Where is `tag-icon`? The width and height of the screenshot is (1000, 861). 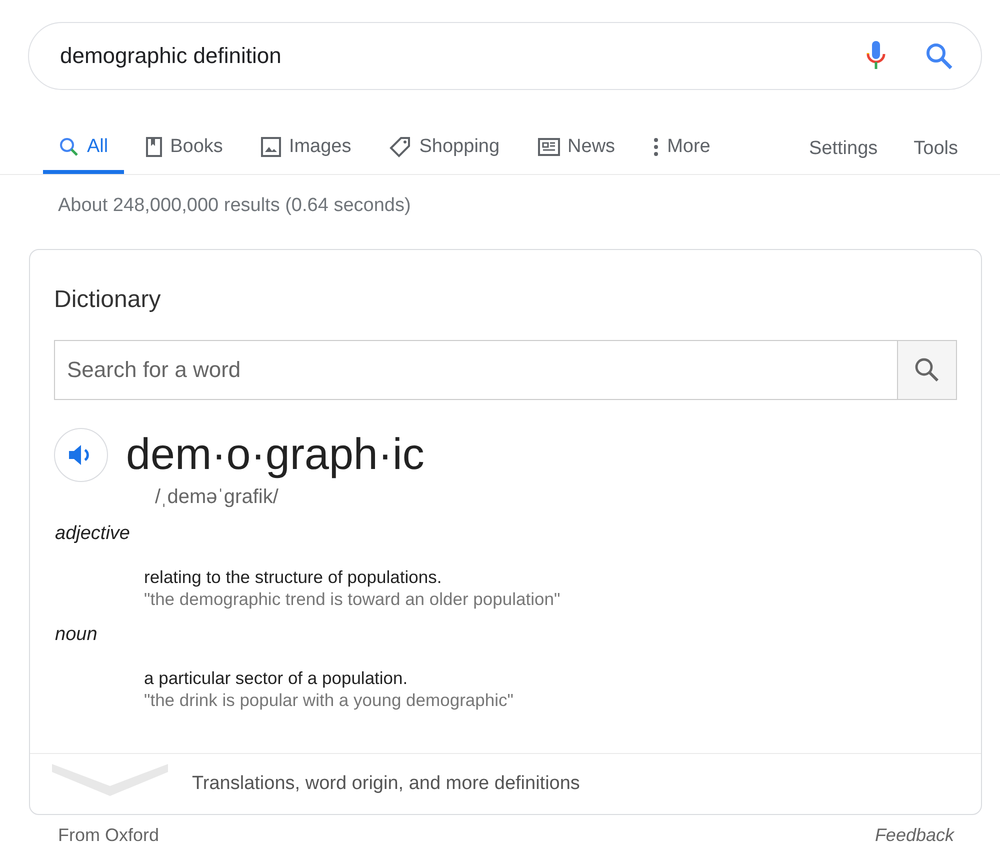
tag-icon is located at coordinates (400, 147).